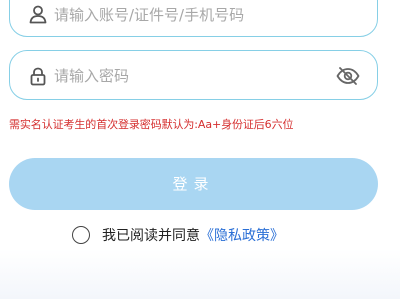  I want to click on user-icon, so click(38, 14).